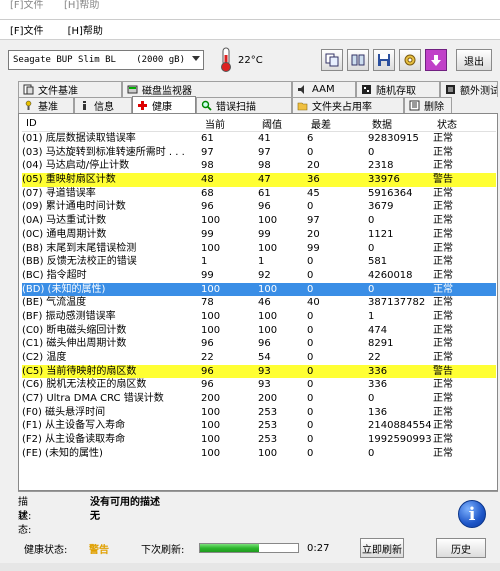  Describe the element at coordinates (259, 454) in the screenshot. I see `table-row: (FE) (未知的属性) 100 100 0 0 正常` at that location.